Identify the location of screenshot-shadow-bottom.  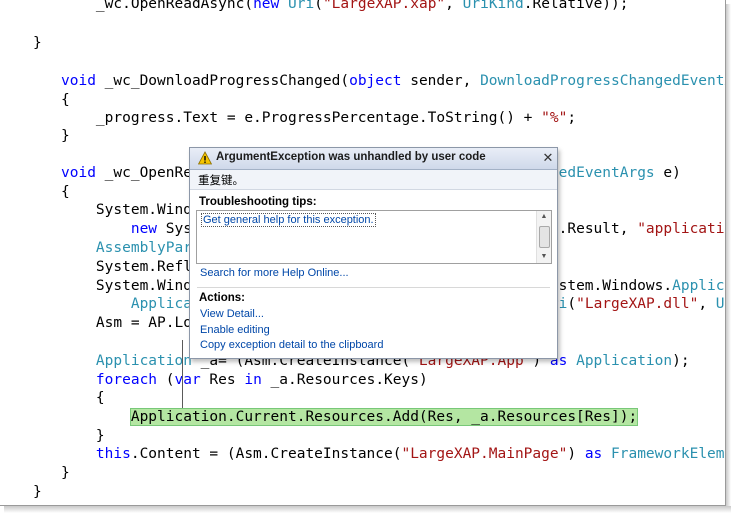
(367, 509).